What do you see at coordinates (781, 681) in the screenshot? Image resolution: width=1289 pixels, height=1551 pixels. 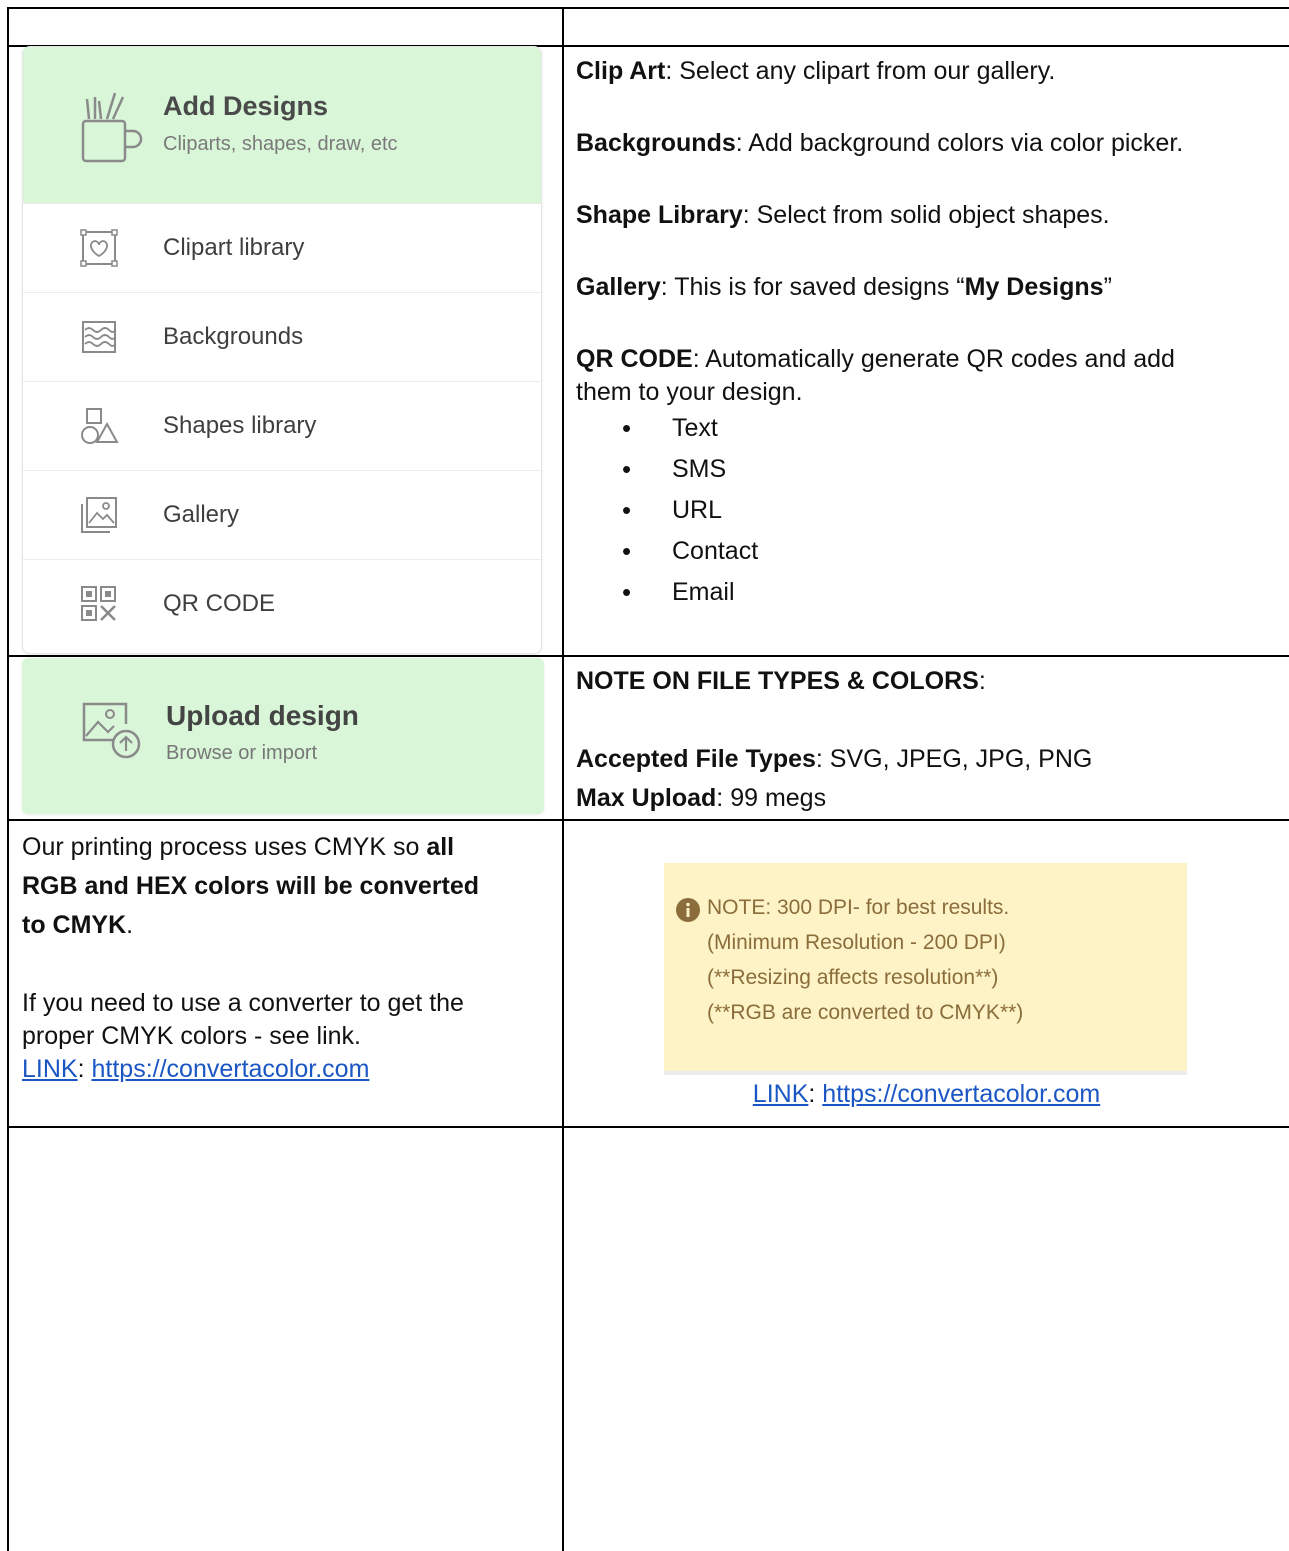 I see `file-notes-heading: NOTE ON FILE TYPES & COLORS:` at bounding box center [781, 681].